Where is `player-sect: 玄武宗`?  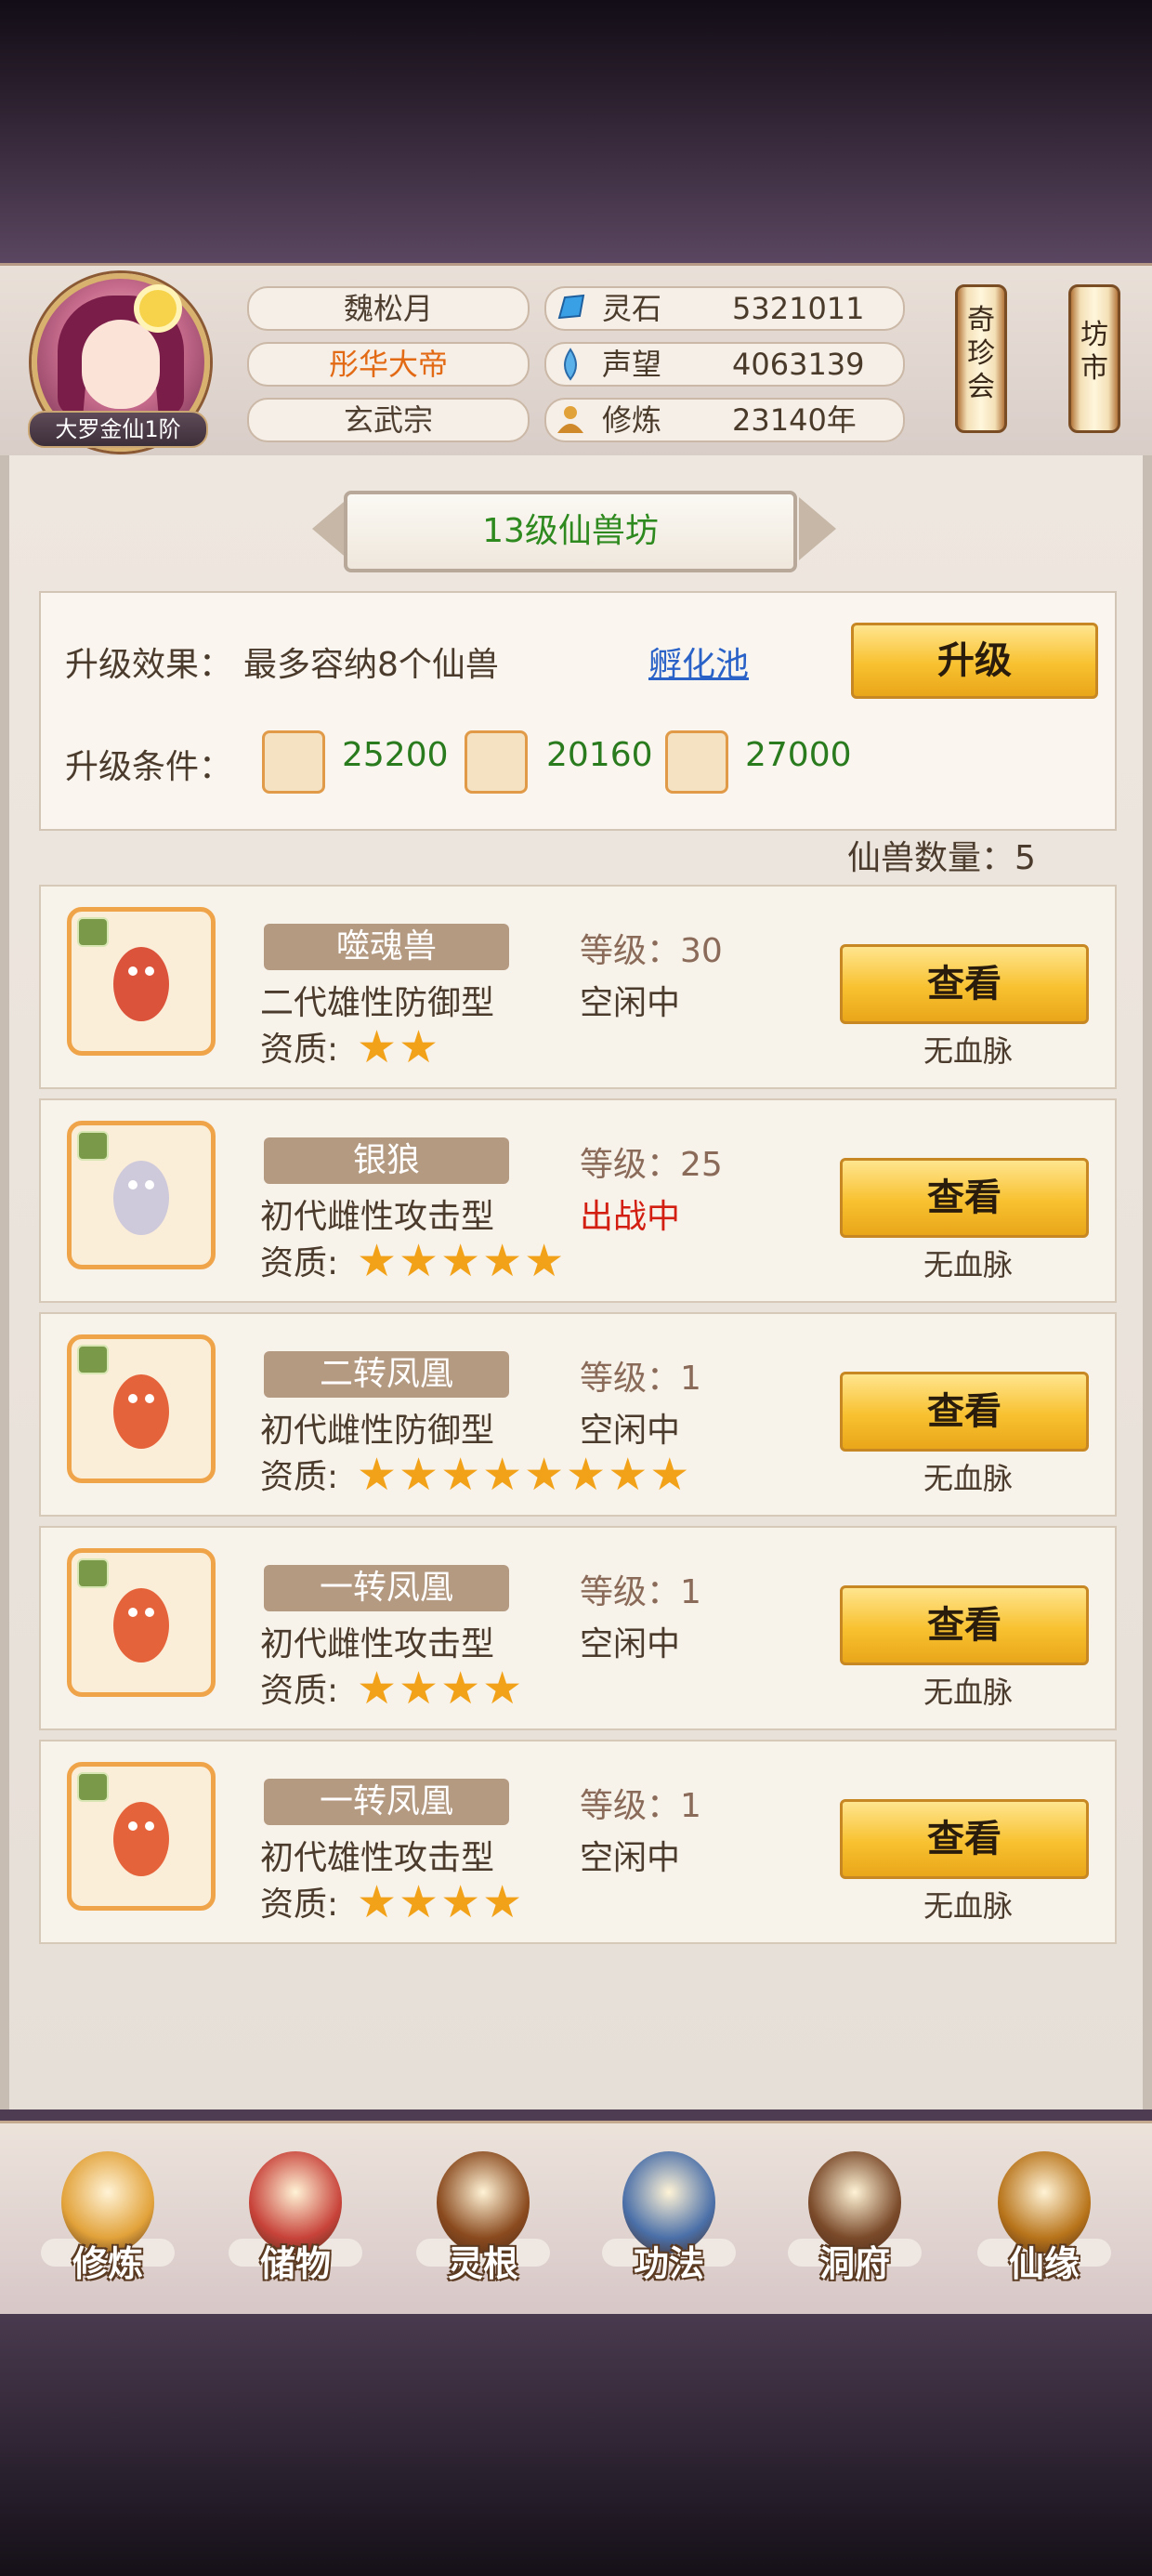
player-sect: 玄武宗 is located at coordinates (388, 420).